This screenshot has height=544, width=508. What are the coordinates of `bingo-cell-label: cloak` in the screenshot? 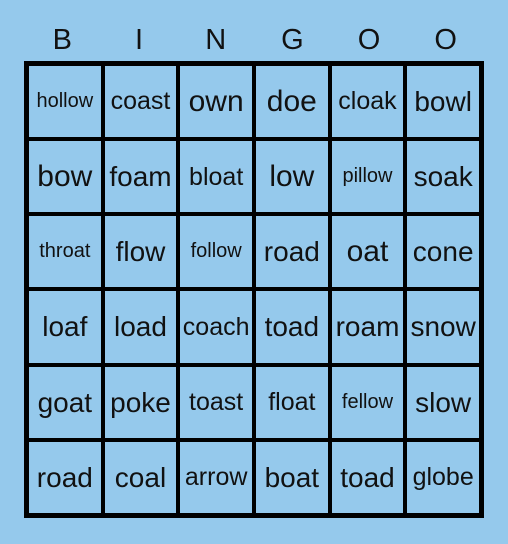 It's located at (367, 101).